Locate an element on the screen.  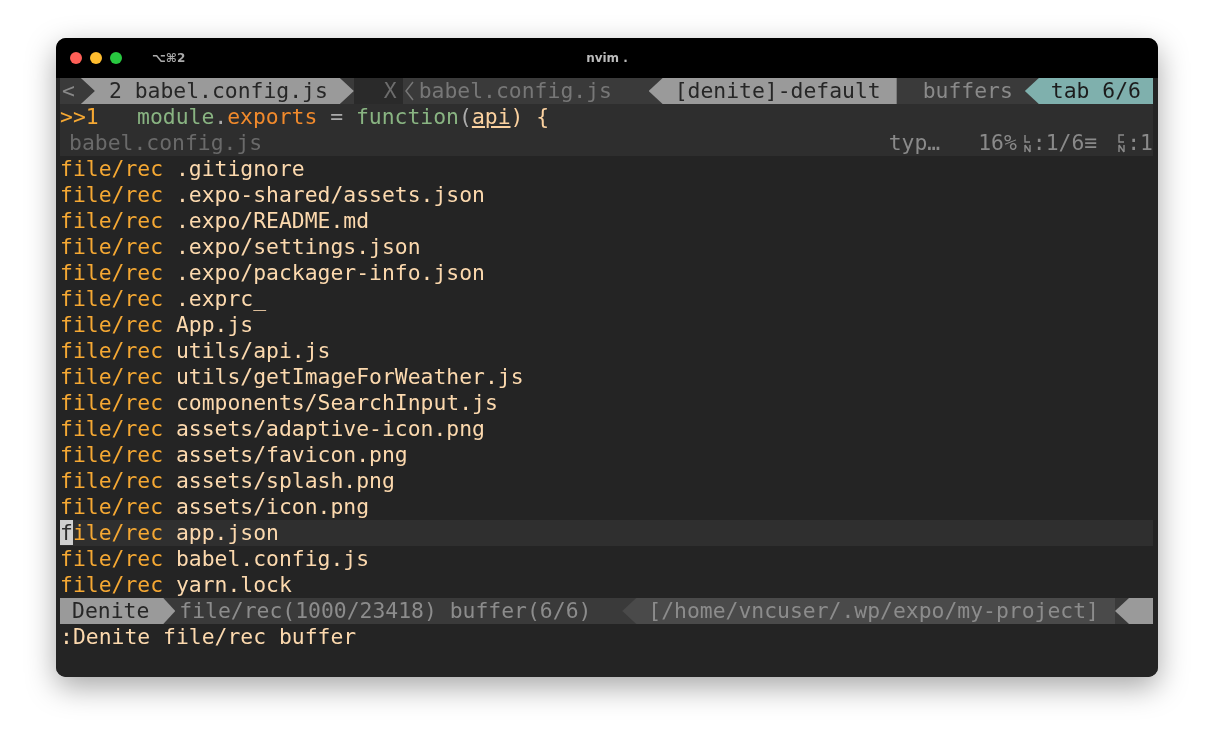
line-number: >>1 is located at coordinates (80, 117).